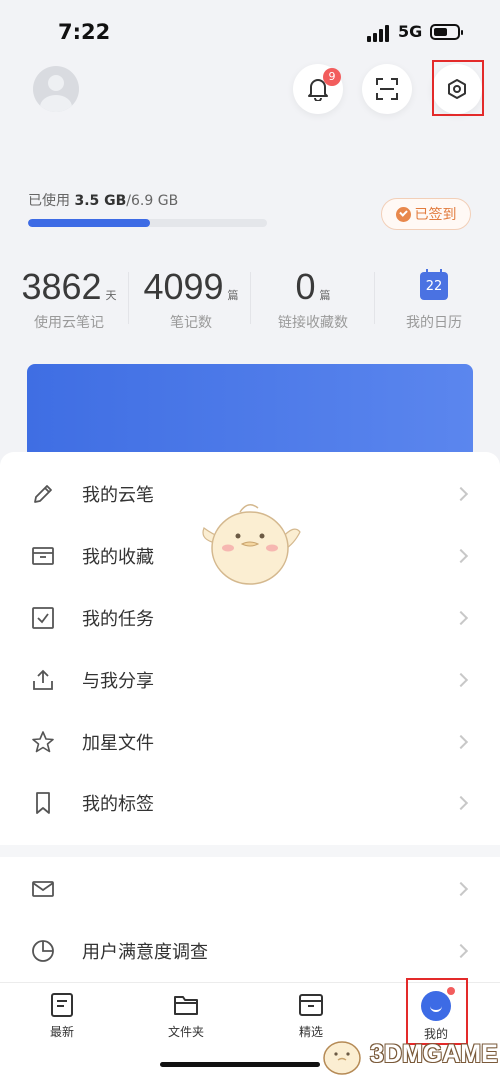 The height and width of the screenshot is (1083, 500). What do you see at coordinates (410, 31) in the screenshot?
I see `network-type: 5G` at bounding box center [410, 31].